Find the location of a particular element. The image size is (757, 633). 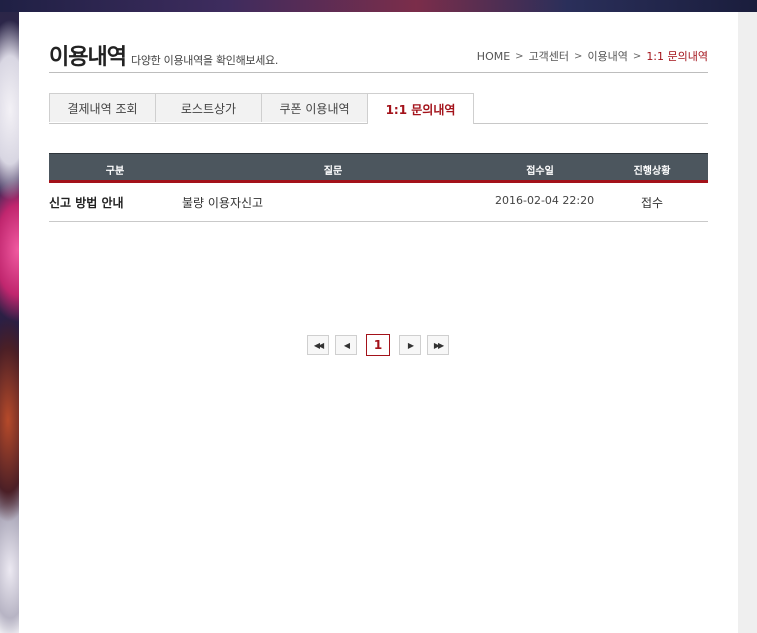

table-header: 구분 질문 접수일 진행상황 is located at coordinates (378, 168).